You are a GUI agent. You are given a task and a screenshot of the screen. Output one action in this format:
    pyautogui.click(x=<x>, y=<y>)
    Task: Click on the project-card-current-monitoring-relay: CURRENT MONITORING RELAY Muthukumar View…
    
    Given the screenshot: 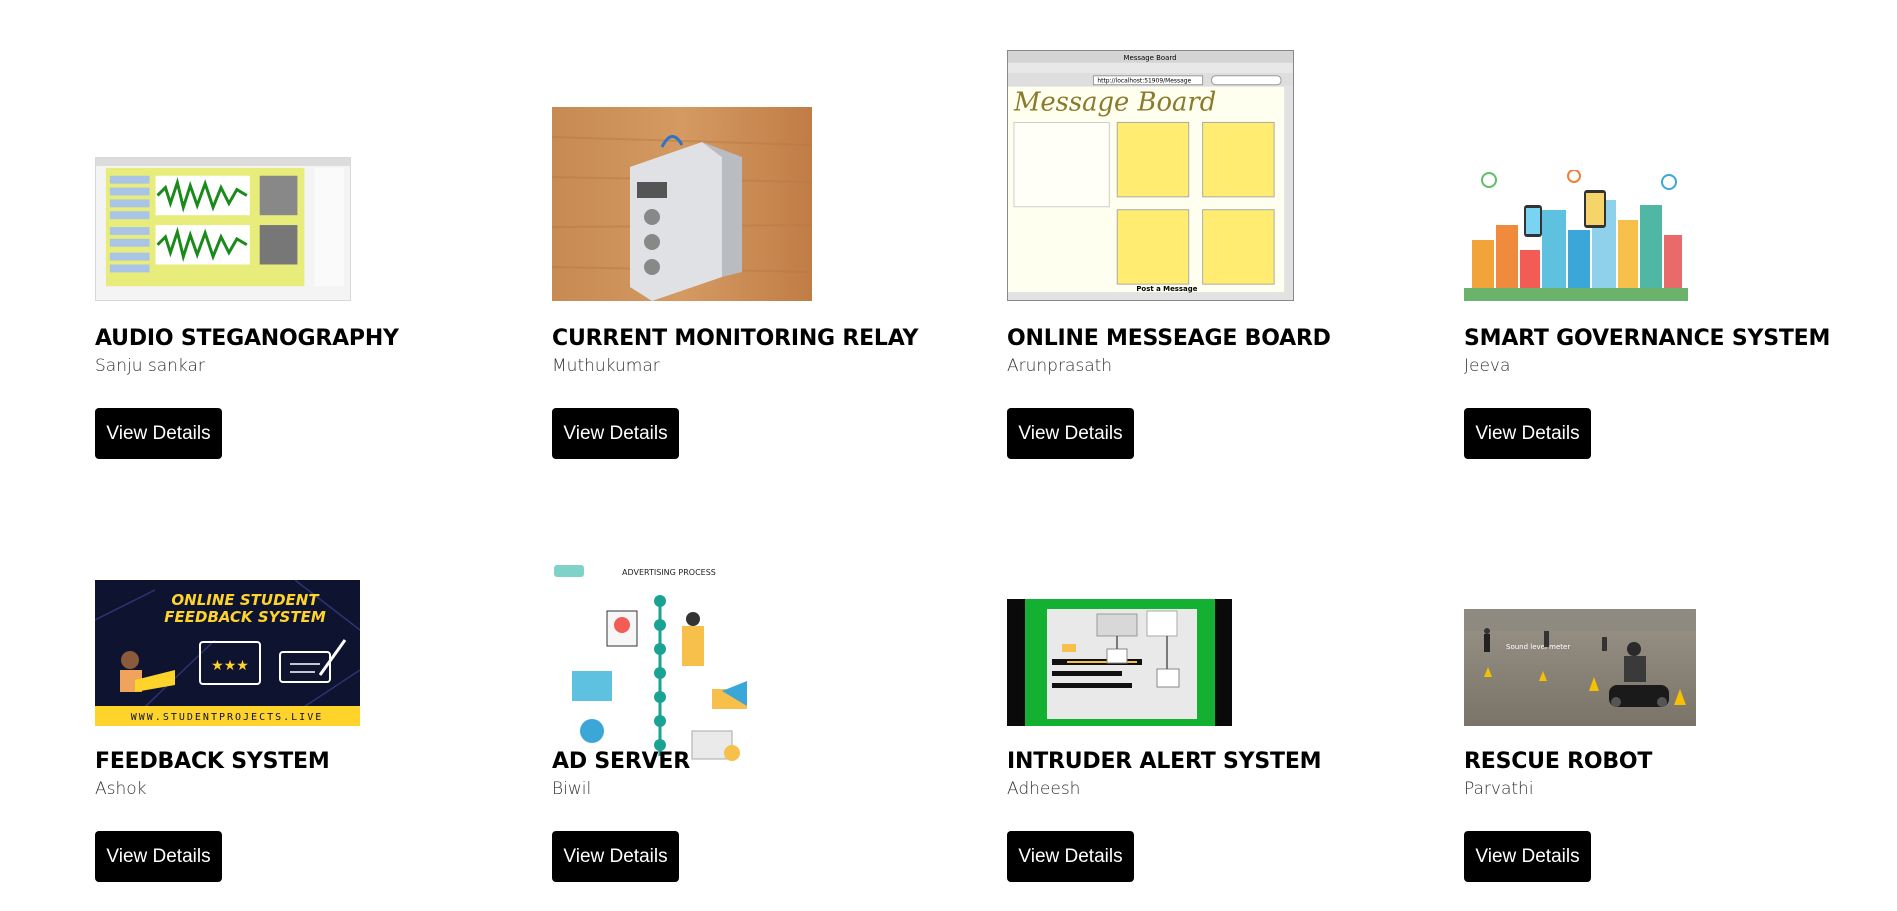 What is the action you would take?
    pyautogui.click(x=762, y=249)
    